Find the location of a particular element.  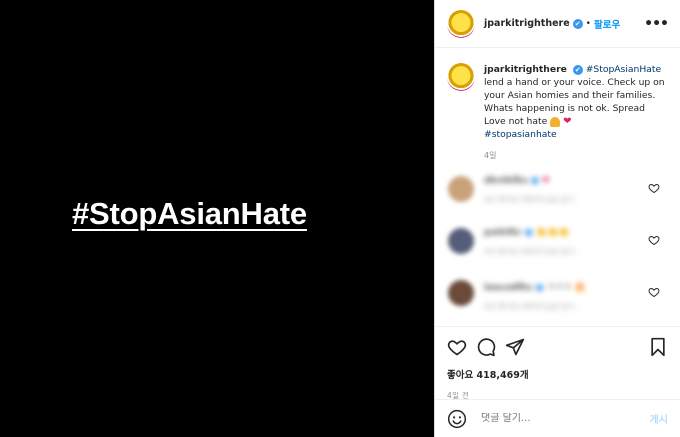

praying-hands-icon is located at coordinates (555, 121).